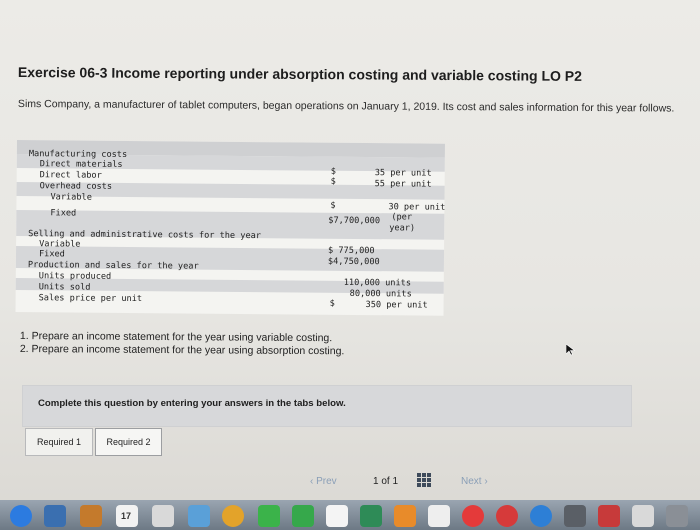  Describe the element at coordinates (354, 221) in the screenshot. I see `overhead-fixed-value: $7,700,000` at that location.